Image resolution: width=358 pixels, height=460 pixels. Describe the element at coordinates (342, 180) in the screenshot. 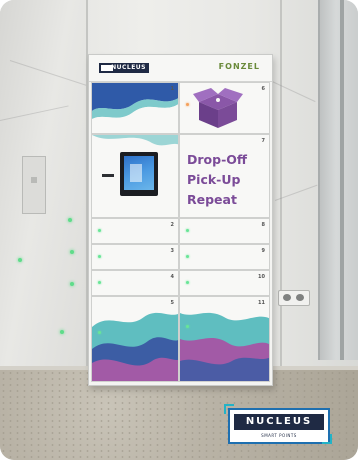

I see `glass-panel-edge` at that location.